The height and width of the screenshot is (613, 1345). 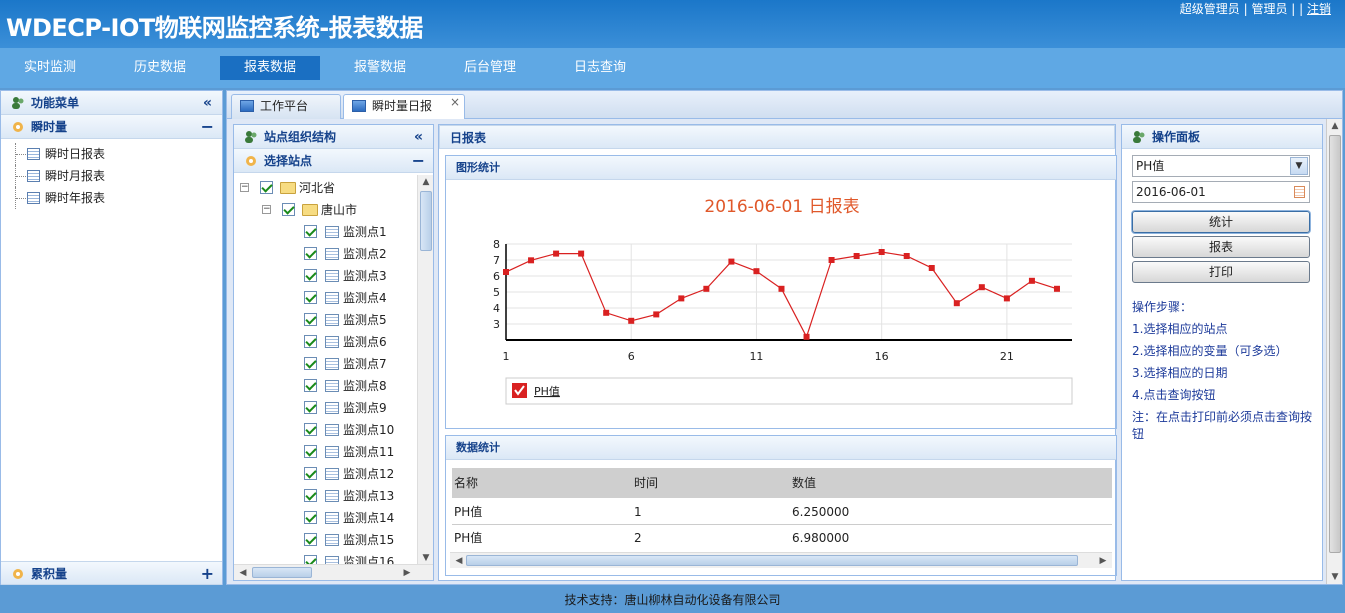 What do you see at coordinates (1221, 166) in the screenshot?
I see `variable-select: PH值 ▼` at bounding box center [1221, 166].